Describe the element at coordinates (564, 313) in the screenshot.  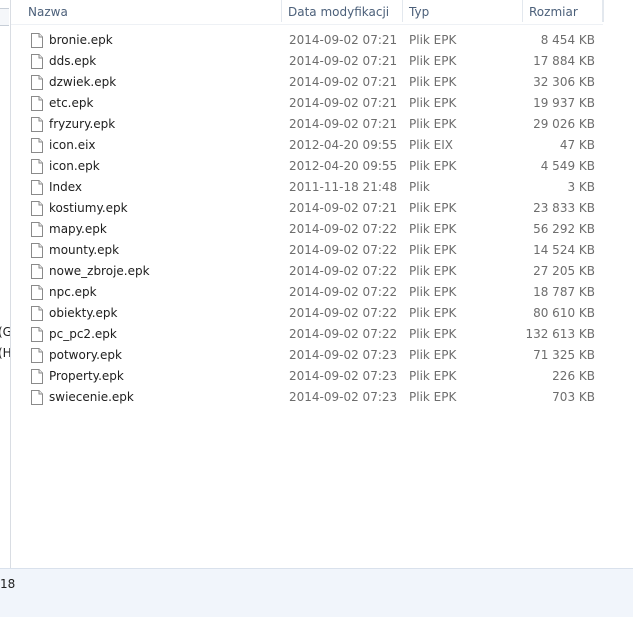
I see `file-size: 80 610 KB` at that location.